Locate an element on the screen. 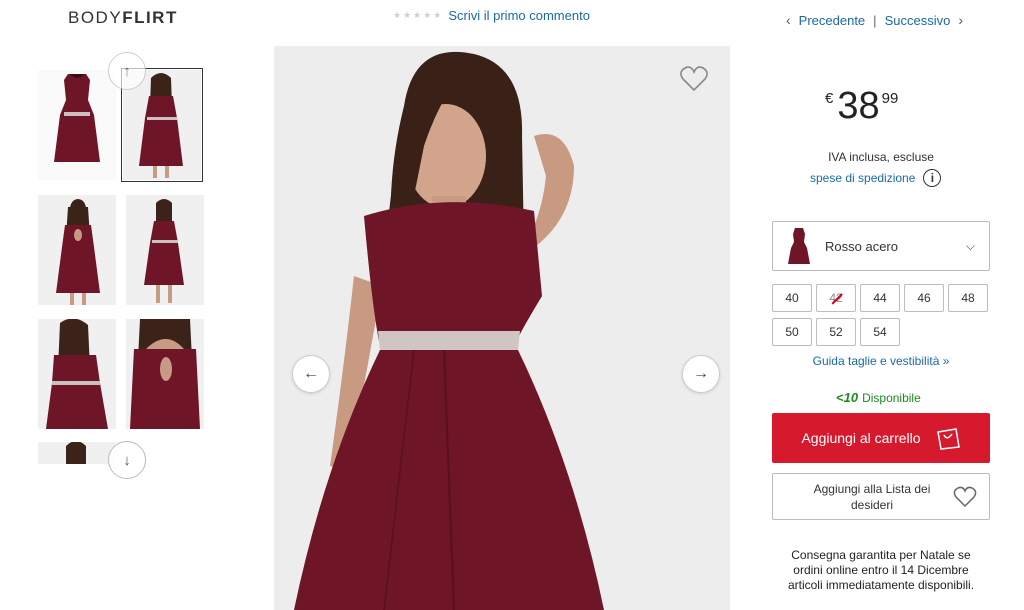  size-option-46: 46 is located at coordinates (924, 298).